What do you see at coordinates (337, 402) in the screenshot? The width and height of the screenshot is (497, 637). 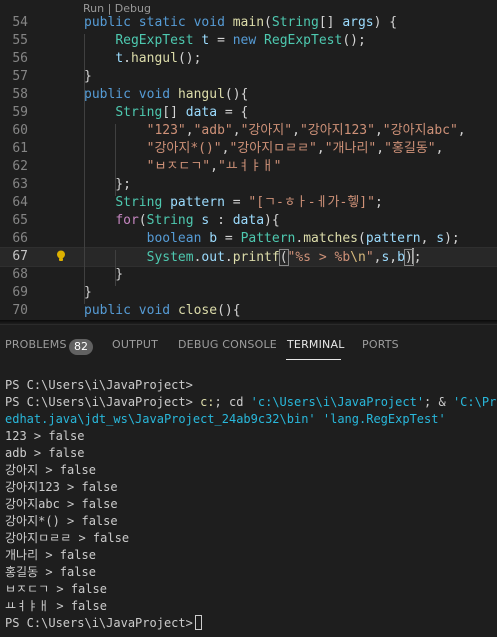 I see `cmd-path: 'c:\Users\i\JavaProject'` at bounding box center [337, 402].